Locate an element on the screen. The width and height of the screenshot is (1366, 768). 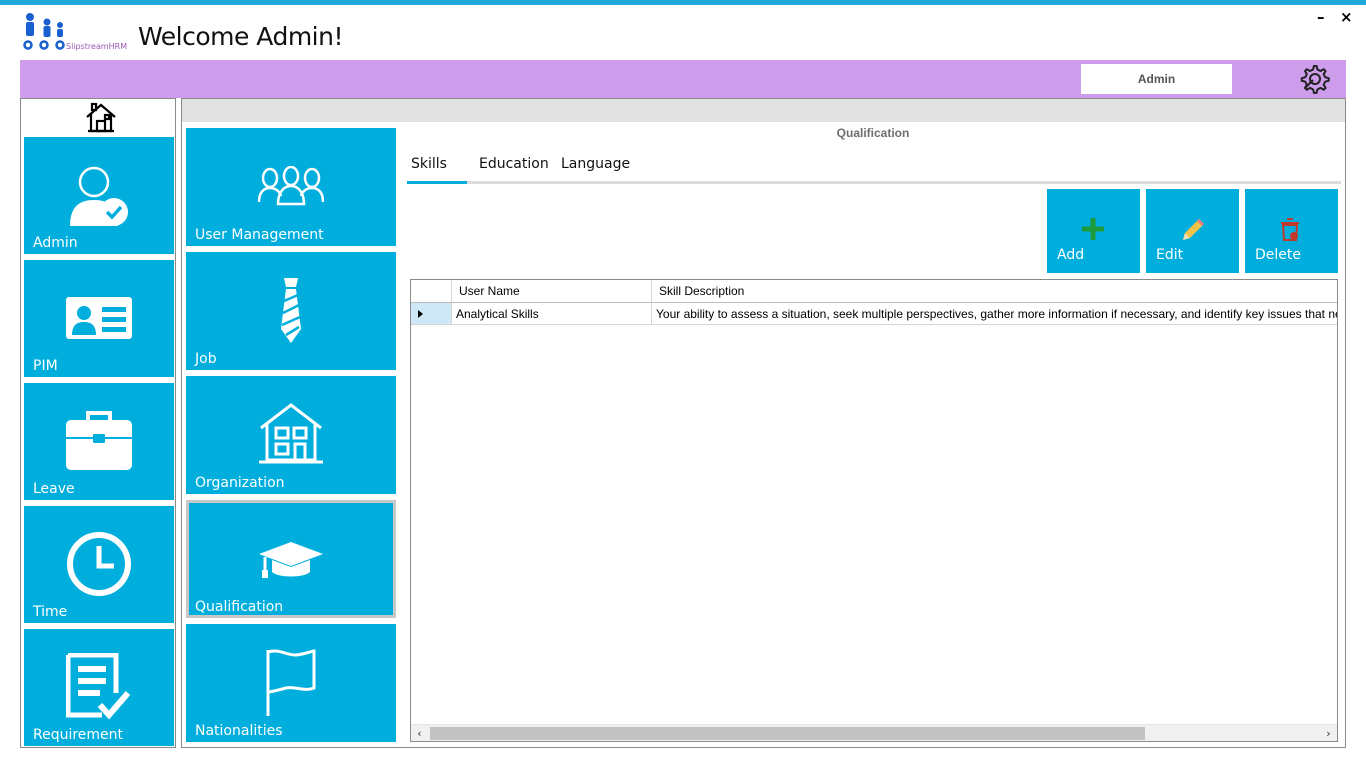
tab-skills: Skills is located at coordinates (429, 164).